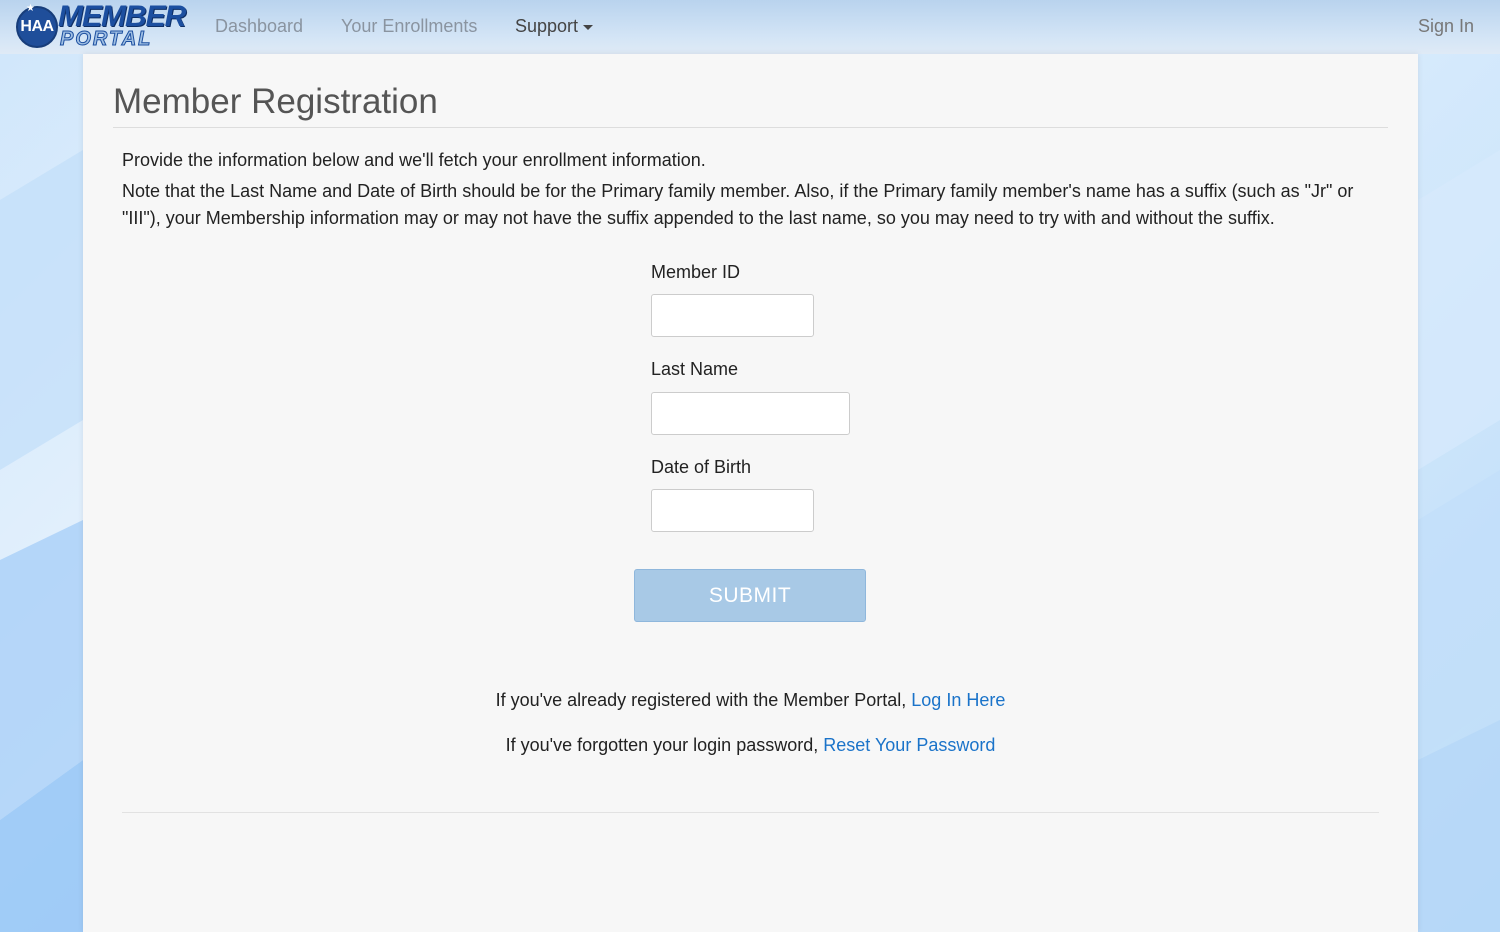 This screenshot has width=1500, height=932. What do you see at coordinates (664, 745) in the screenshot?
I see `reset-hint-text: If you've forgotten your login password,` at bounding box center [664, 745].